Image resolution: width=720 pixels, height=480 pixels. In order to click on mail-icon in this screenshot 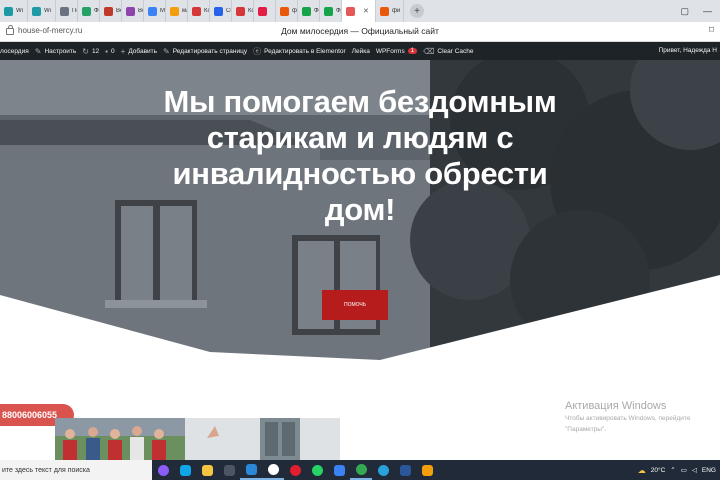, I will do `click(251, 470)`.